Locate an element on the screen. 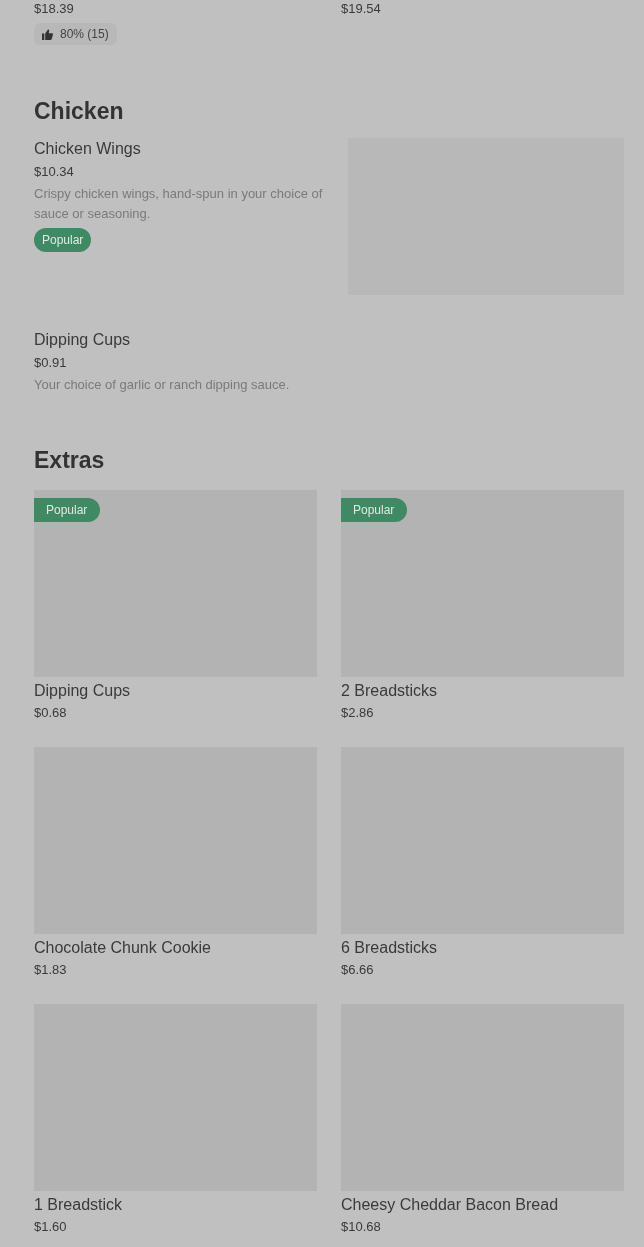 The width and height of the screenshot is (644, 1247). item-description: Your choice of garlic or ranch dipping sauce. is located at coordinates (162, 385).